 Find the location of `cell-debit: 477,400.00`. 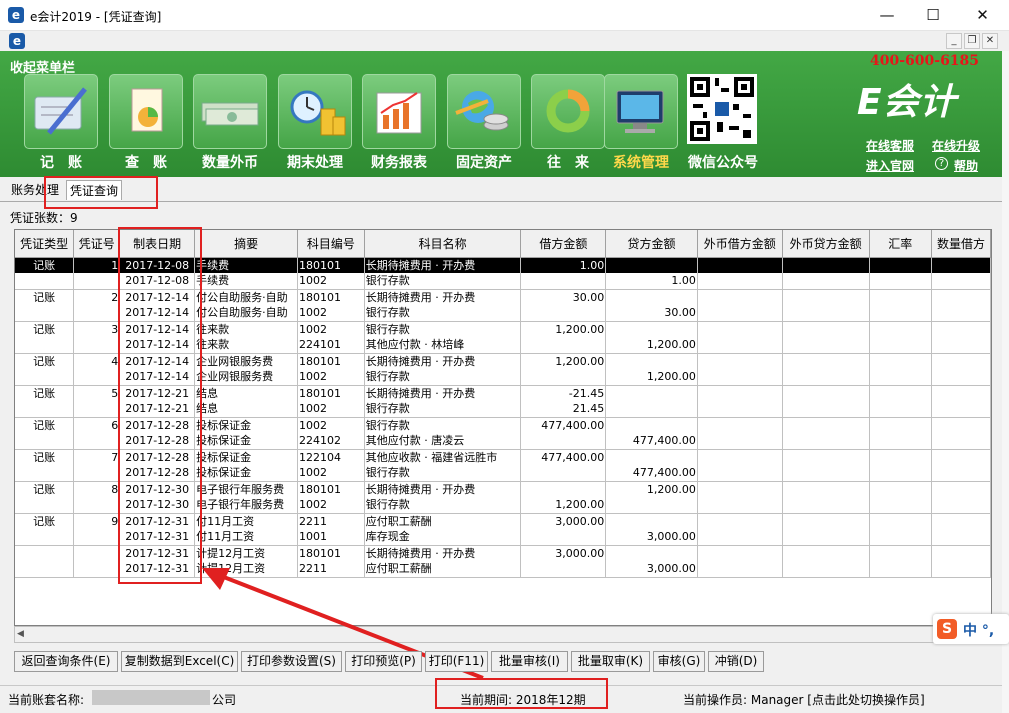

cell-debit: 477,400.00 is located at coordinates (563, 457).